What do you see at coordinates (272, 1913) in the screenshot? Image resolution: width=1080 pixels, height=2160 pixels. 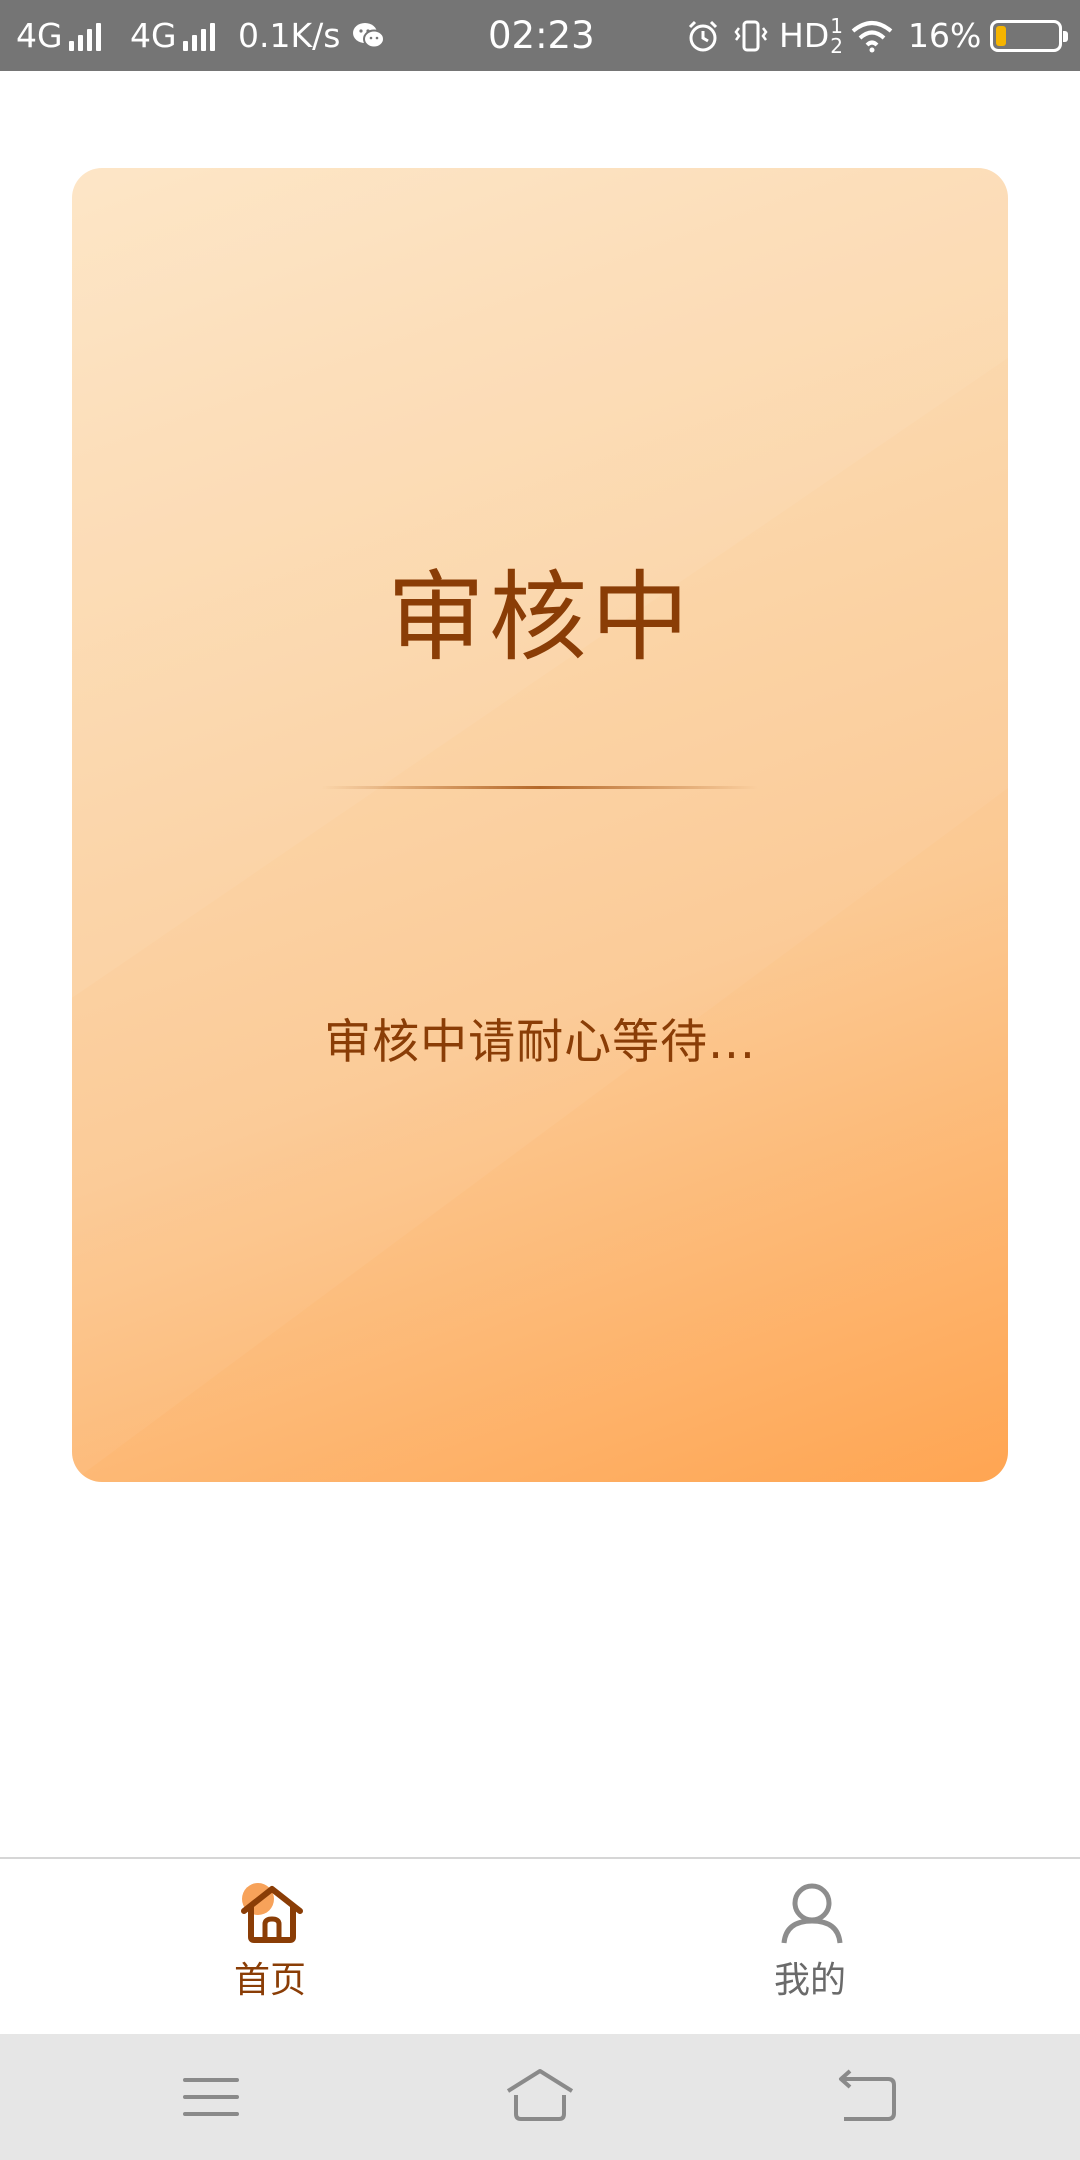 I see `home-icon` at bounding box center [272, 1913].